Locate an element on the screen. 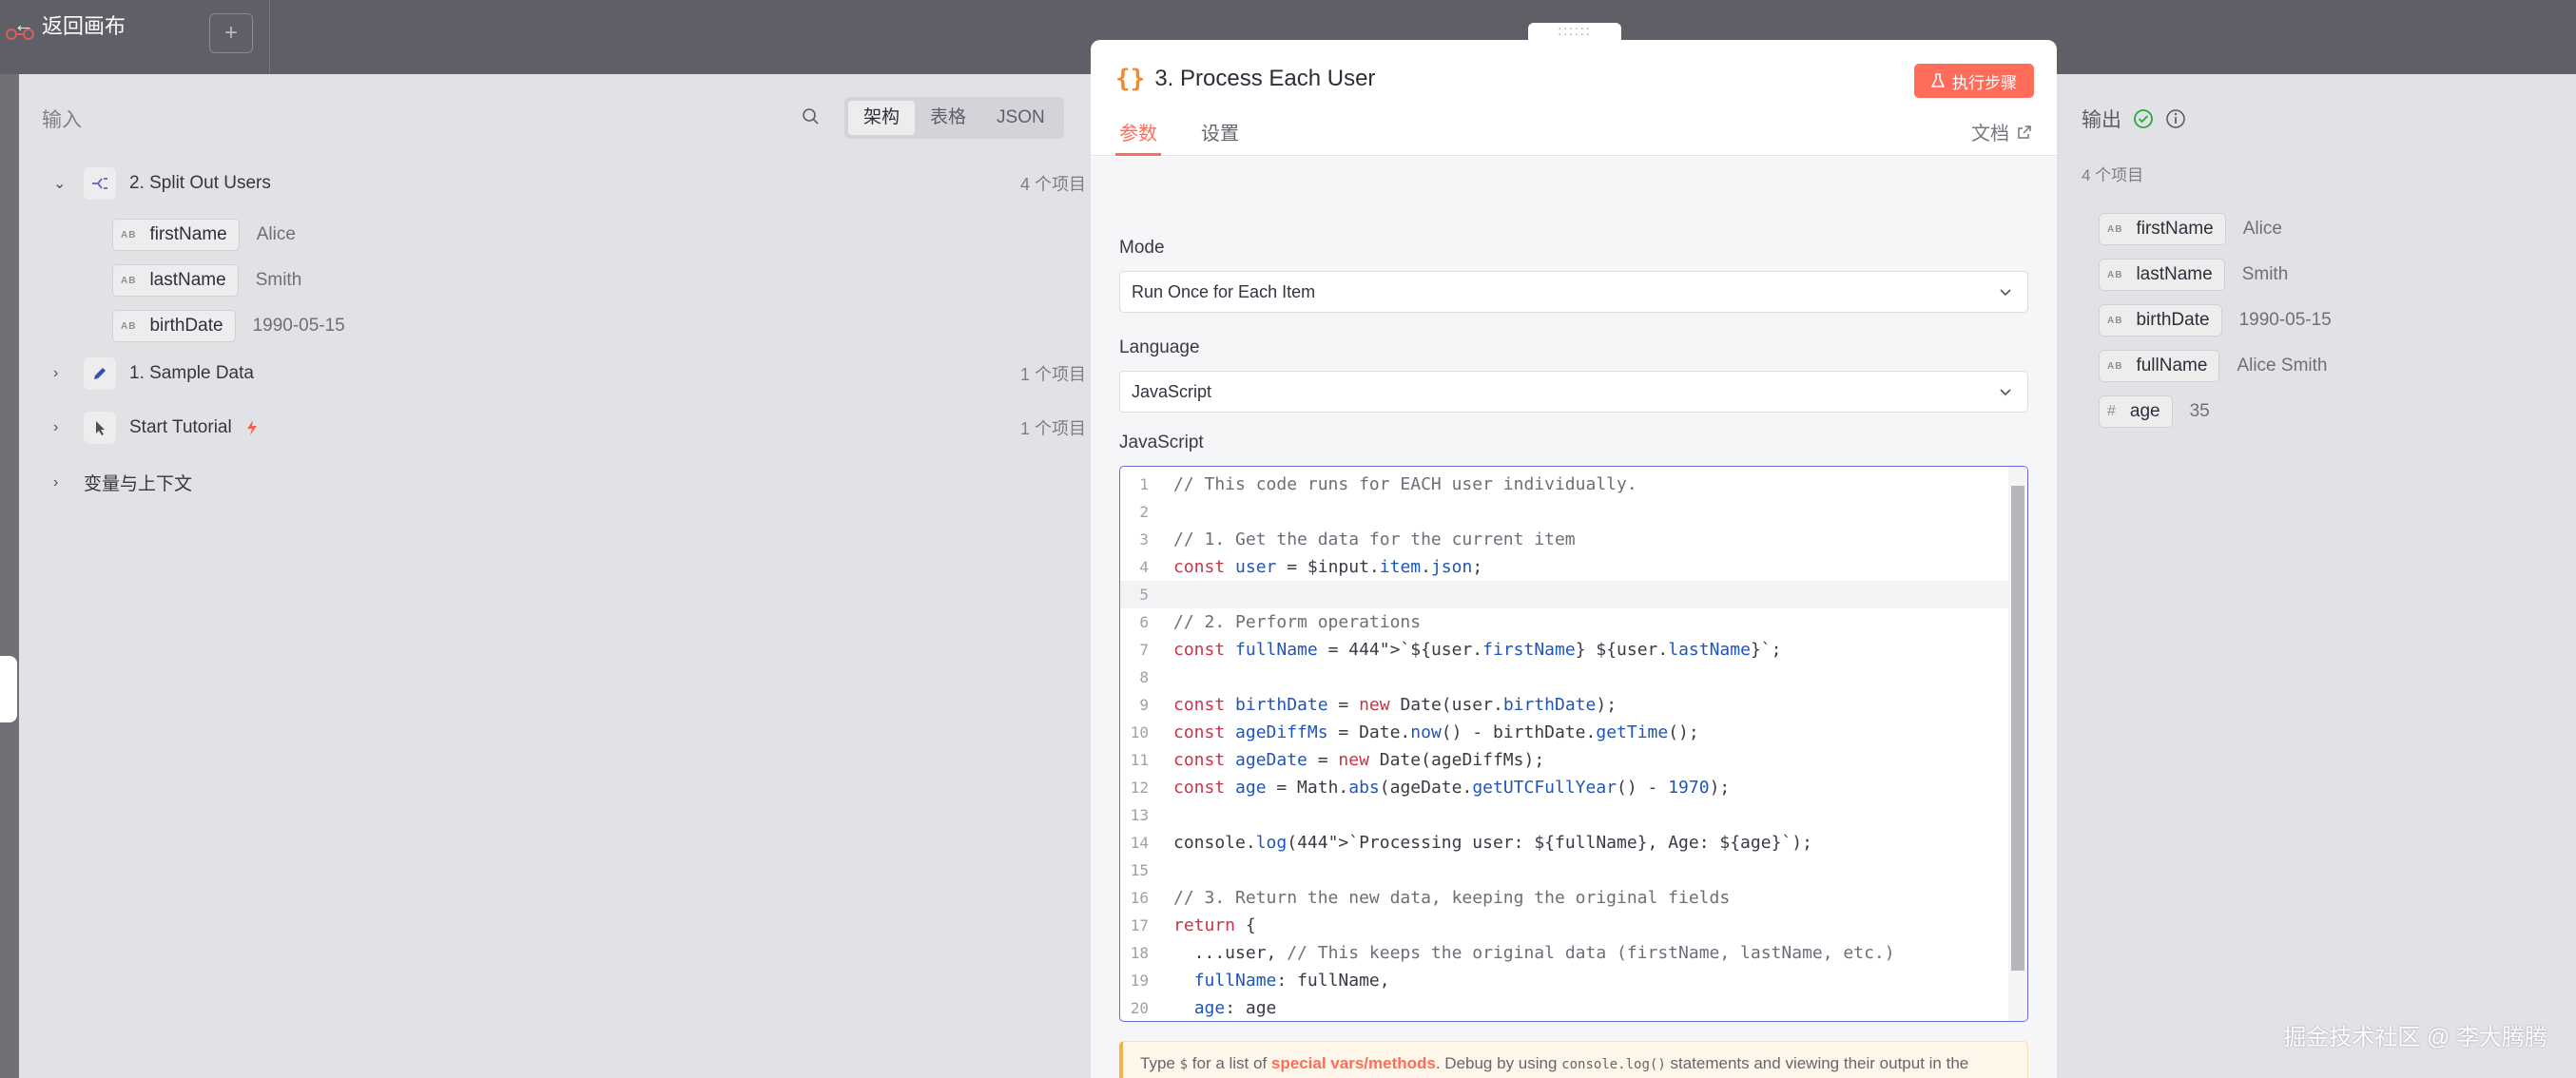 The width and height of the screenshot is (2576, 1078). number-type-icon: # is located at coordinates (2112, 411).